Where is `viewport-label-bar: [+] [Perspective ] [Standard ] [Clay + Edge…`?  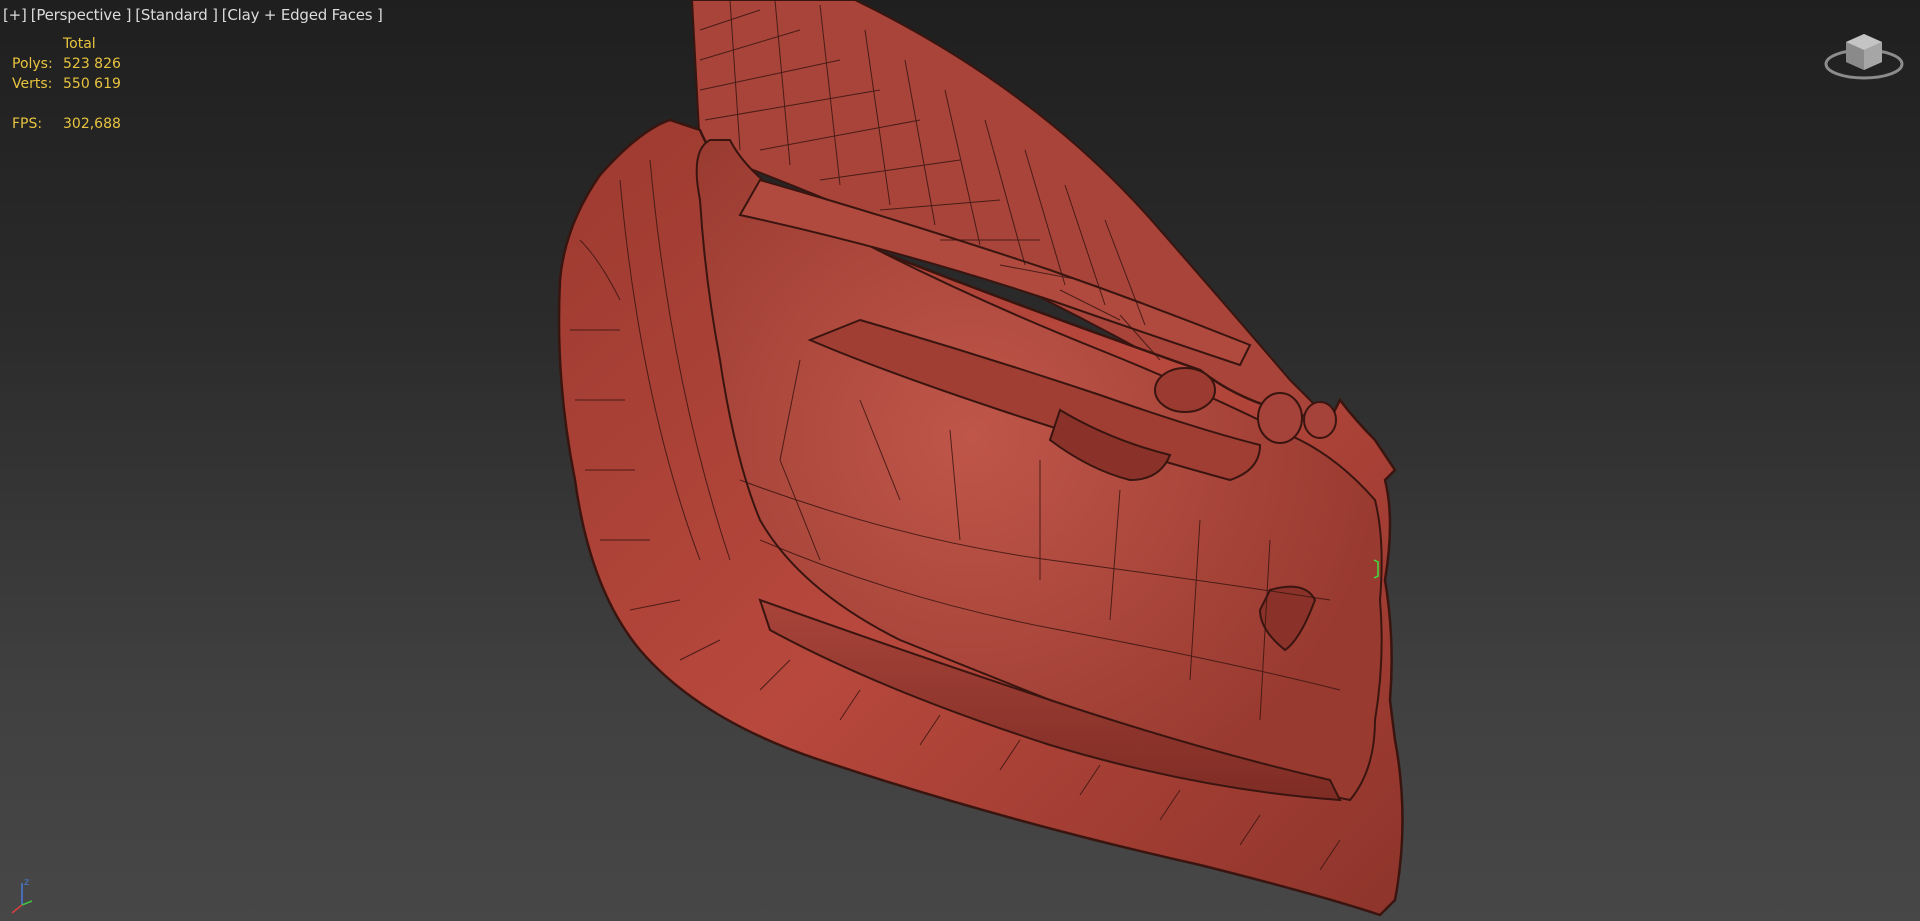 viewport-label-bar: [+] [Perspective ] [Standard ] [Clay + Edge… is located at coordinates (195, 15).